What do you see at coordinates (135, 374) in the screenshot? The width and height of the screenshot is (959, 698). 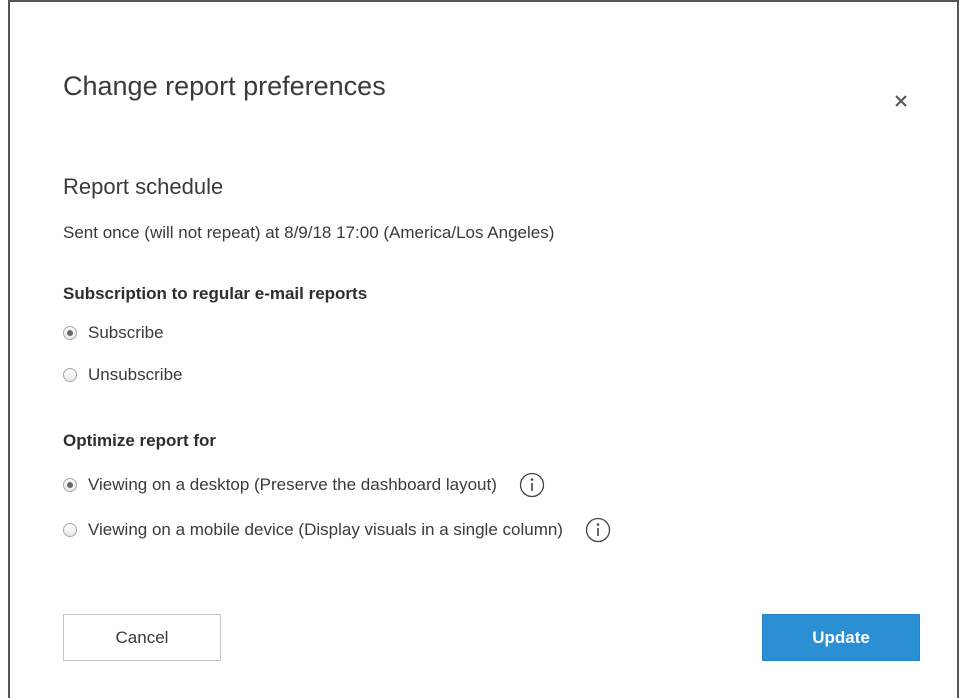 I see `radio-label: Unsubscribe` at bounding box center [135, 374].